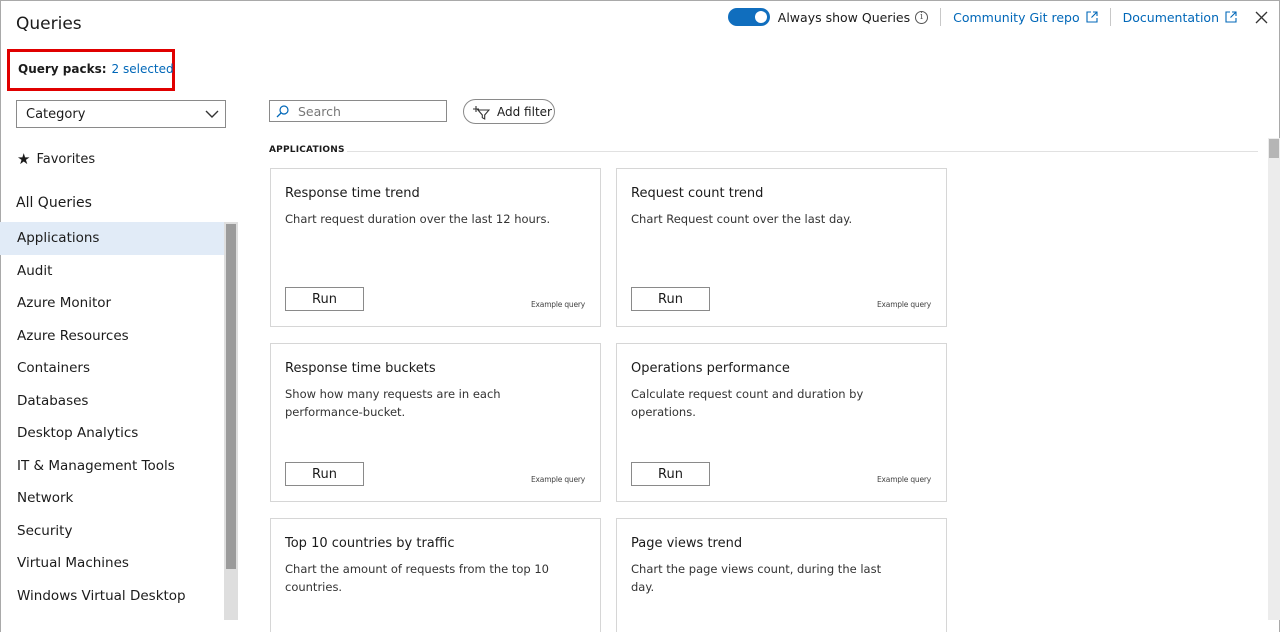 The image size is (1280, 632). What do you see at coordinates (307, 150) in the screenshot?
I see `section-title: APPLICATIONS` at bounding box center [307, 150].